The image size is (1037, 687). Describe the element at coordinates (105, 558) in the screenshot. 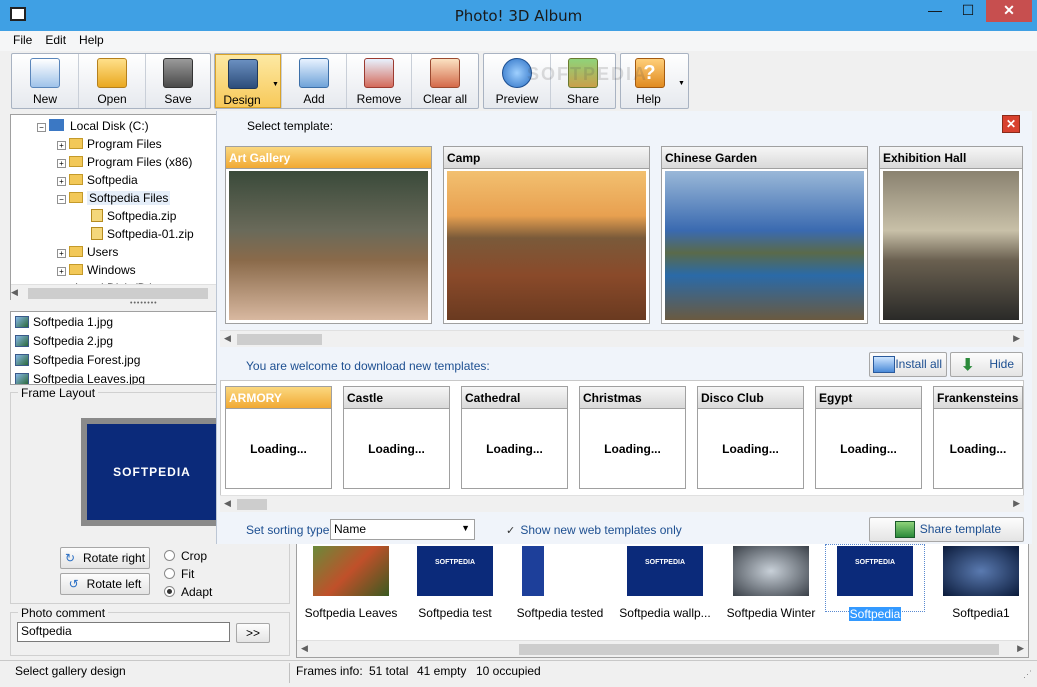

I see `rotate-right-button: ↻ Rotate right` at that location.